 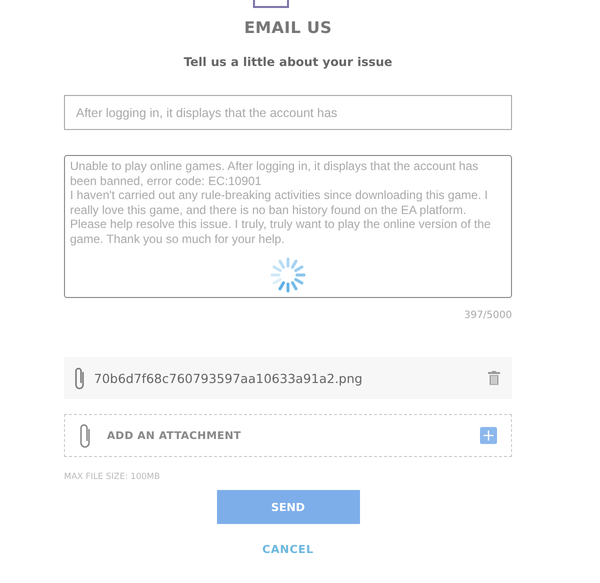 What do you see at coordinates (288, 549) in the screenshot?
I see `cancel-link: CANCEL` at bounding box center [288, 549].